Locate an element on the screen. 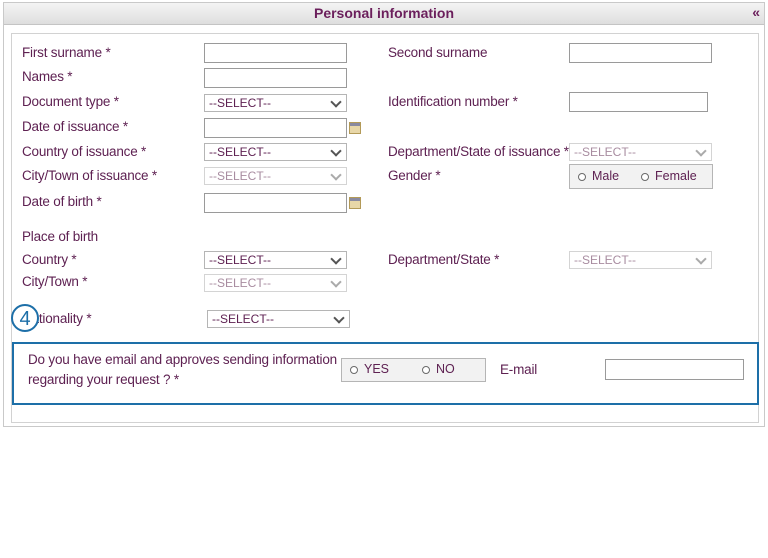 This screenshot has width=768, height=558. panel-title: Personal information is located at coordinates (384, 13).